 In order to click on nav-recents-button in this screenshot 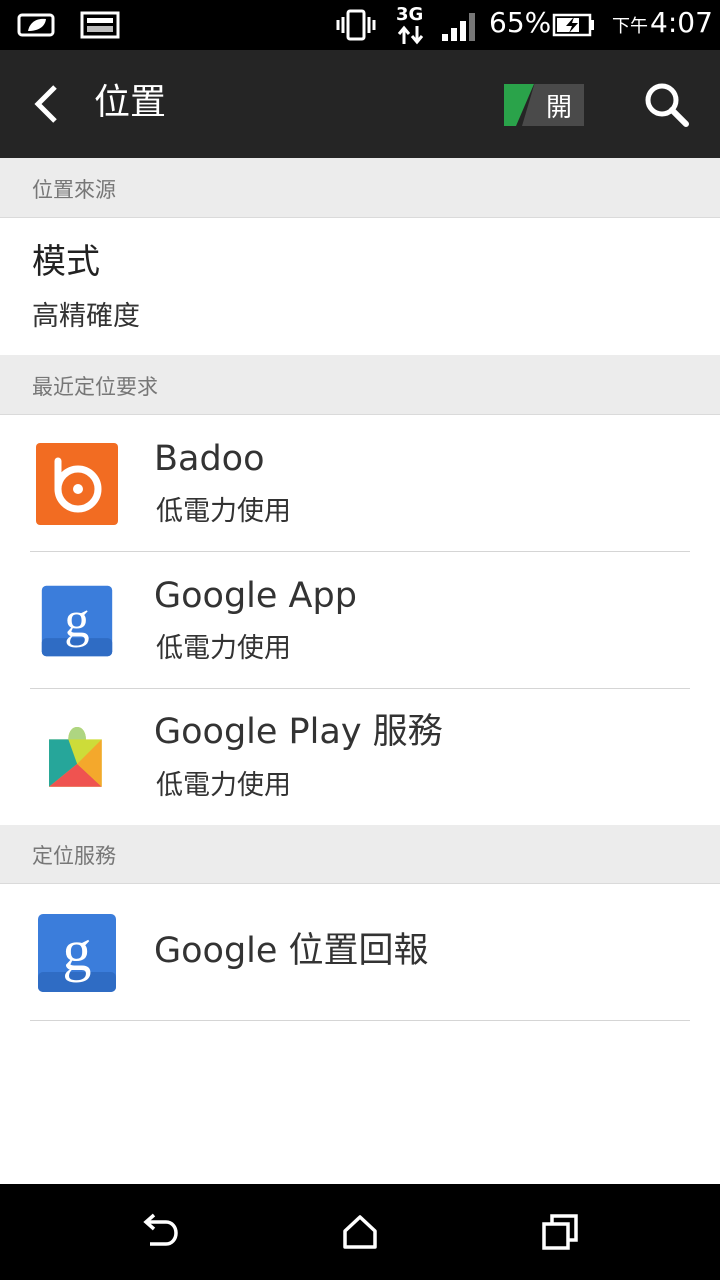, I will do `click(560, 1232)`.